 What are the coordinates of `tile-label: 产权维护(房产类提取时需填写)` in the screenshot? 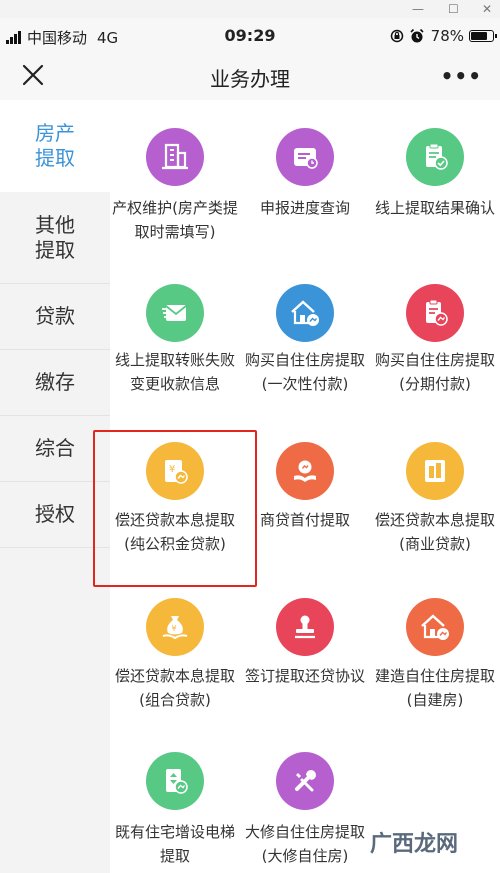 It's located at (175, 220).